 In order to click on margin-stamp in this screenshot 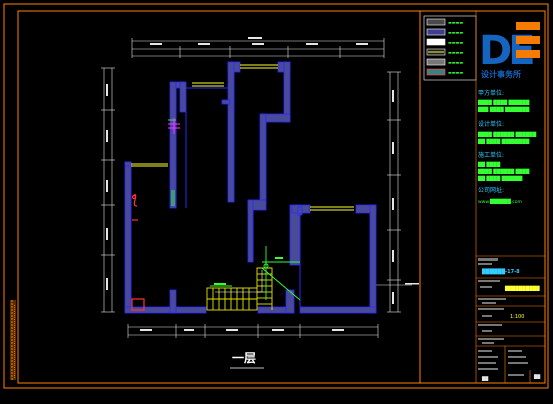, I will do `click(13, 340)`.